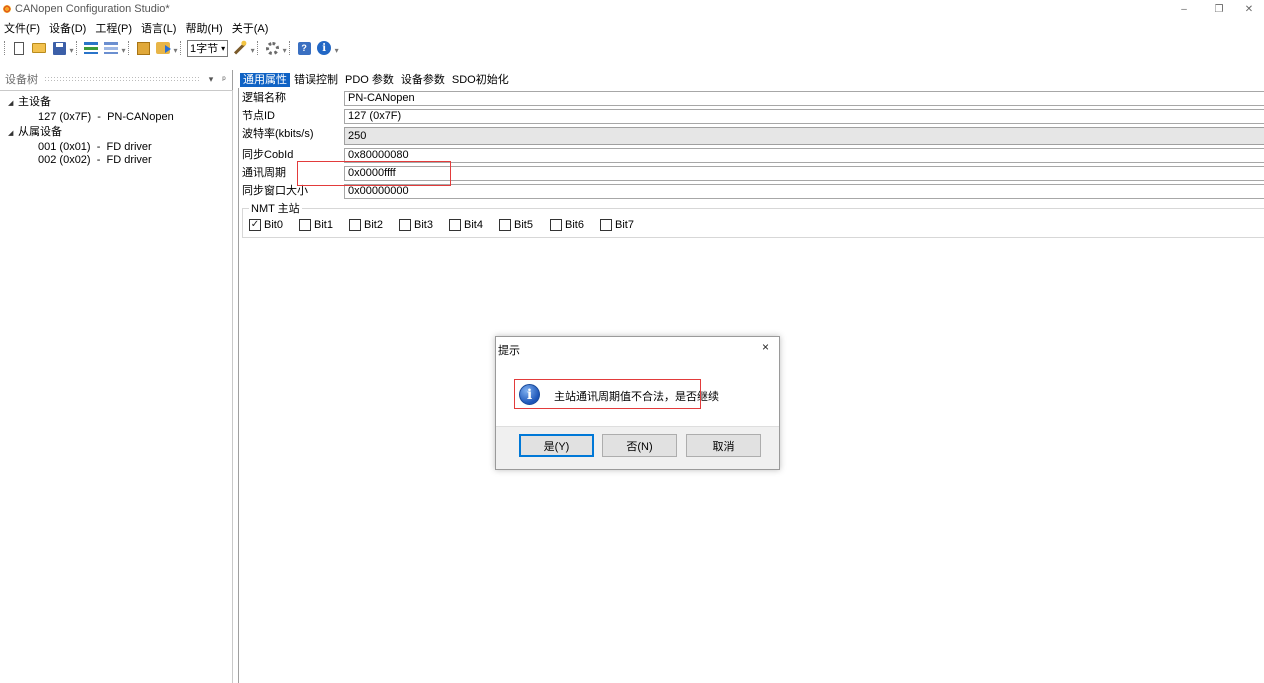 The width and height of the screenshot is (1264, 683). What do you see at coordinates (357, 136) in the screenshot?
I see `baudrate-value: 250` at bounding box center [357, 136].